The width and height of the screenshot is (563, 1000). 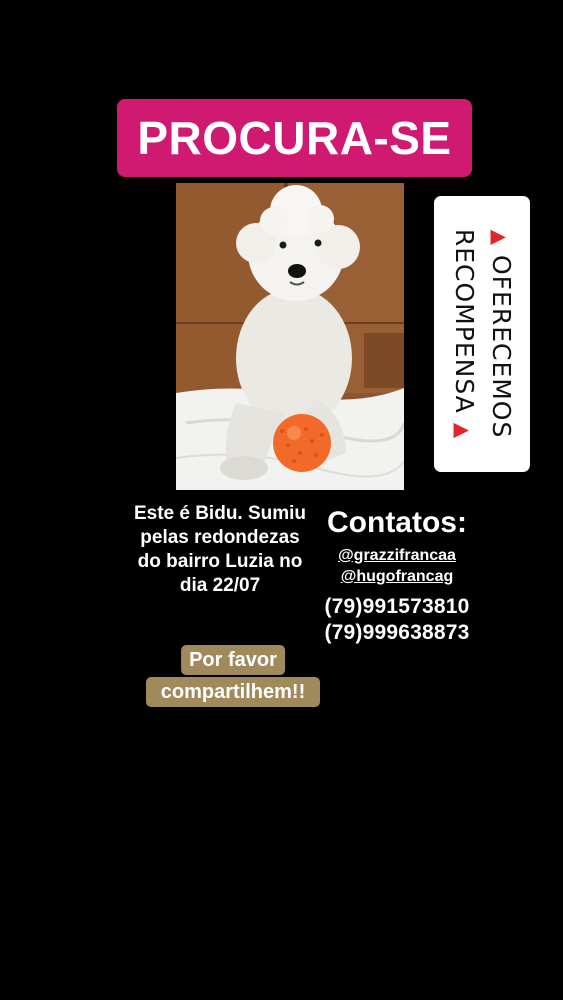 I want to click on share-line-1: Por favor, so click(x=233, y=660).